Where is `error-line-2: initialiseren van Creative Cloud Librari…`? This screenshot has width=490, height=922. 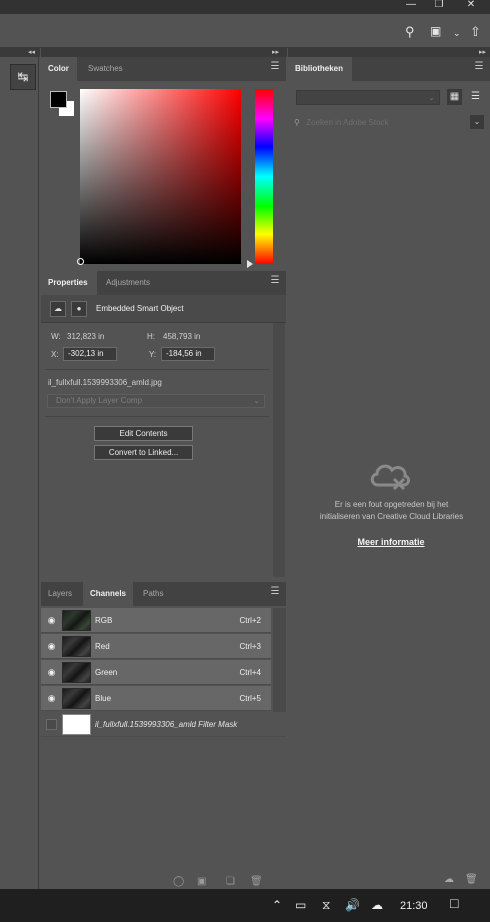 error-line-2: initialiseren van Creative Cloud Librari… is located at coordinates (391, 516).